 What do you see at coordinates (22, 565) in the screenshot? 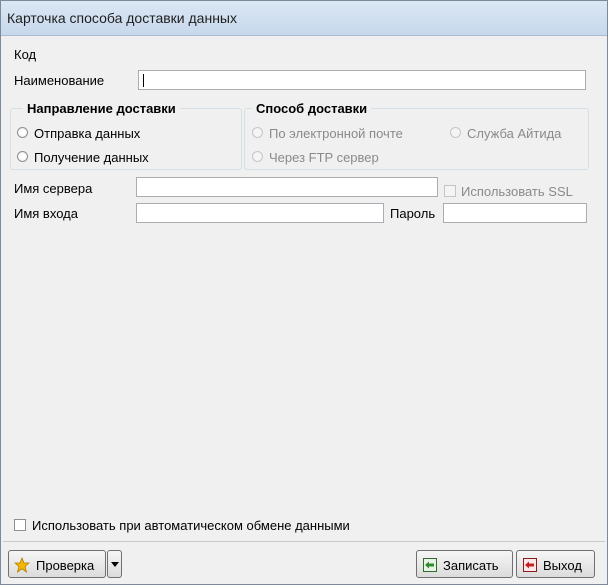
I see `star-icon` at bounding box center [22, 565].